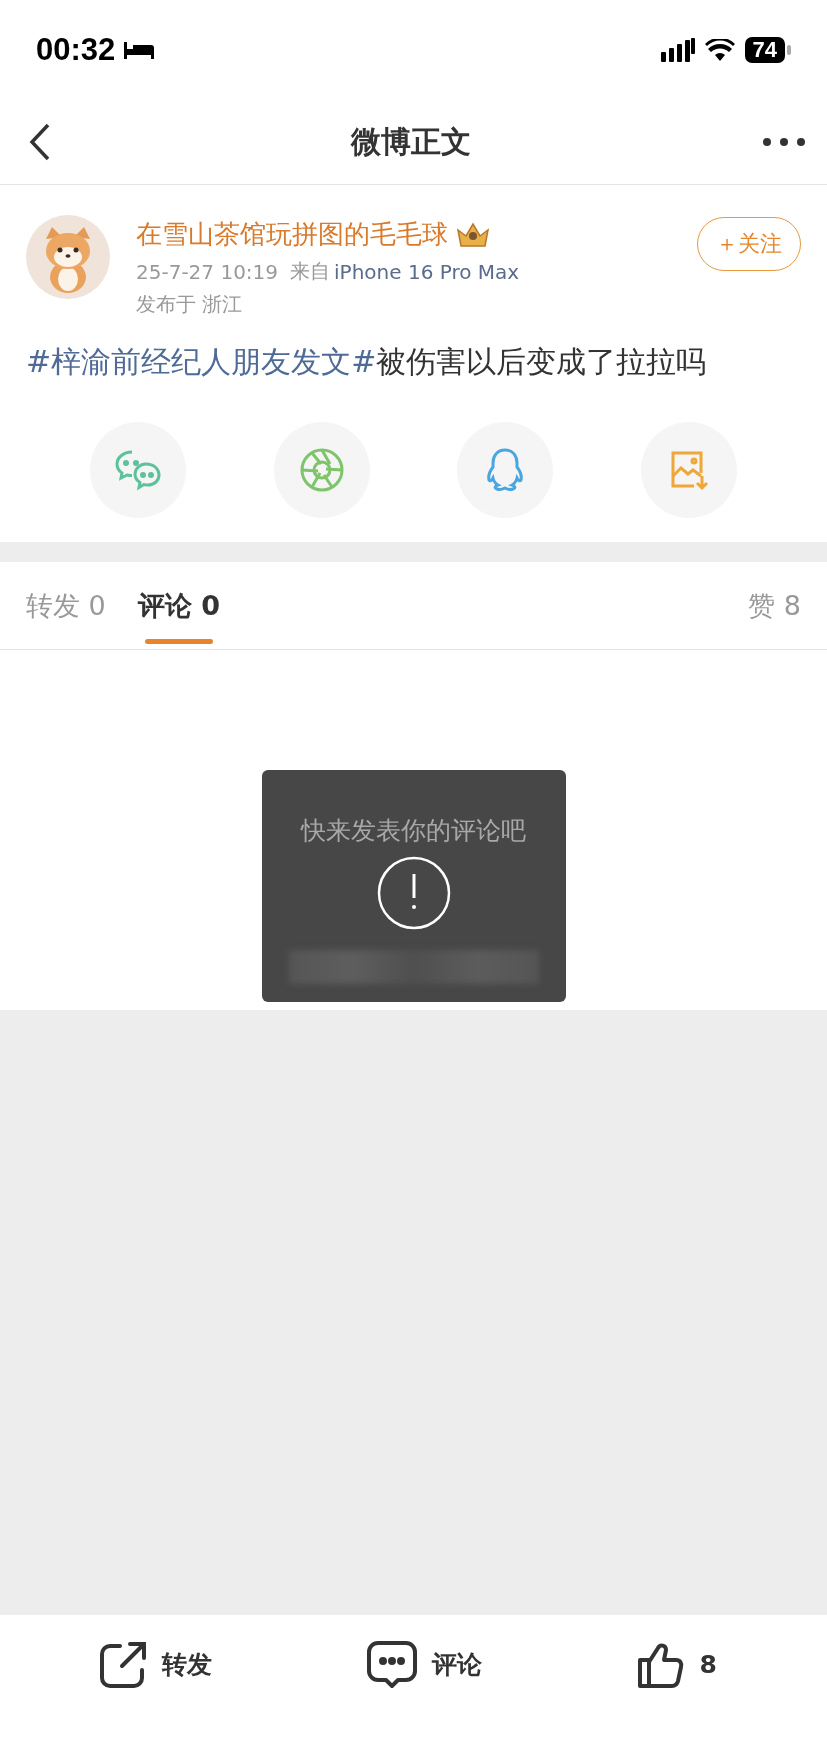  I want to click on aperture-icon, so click(321, 470).